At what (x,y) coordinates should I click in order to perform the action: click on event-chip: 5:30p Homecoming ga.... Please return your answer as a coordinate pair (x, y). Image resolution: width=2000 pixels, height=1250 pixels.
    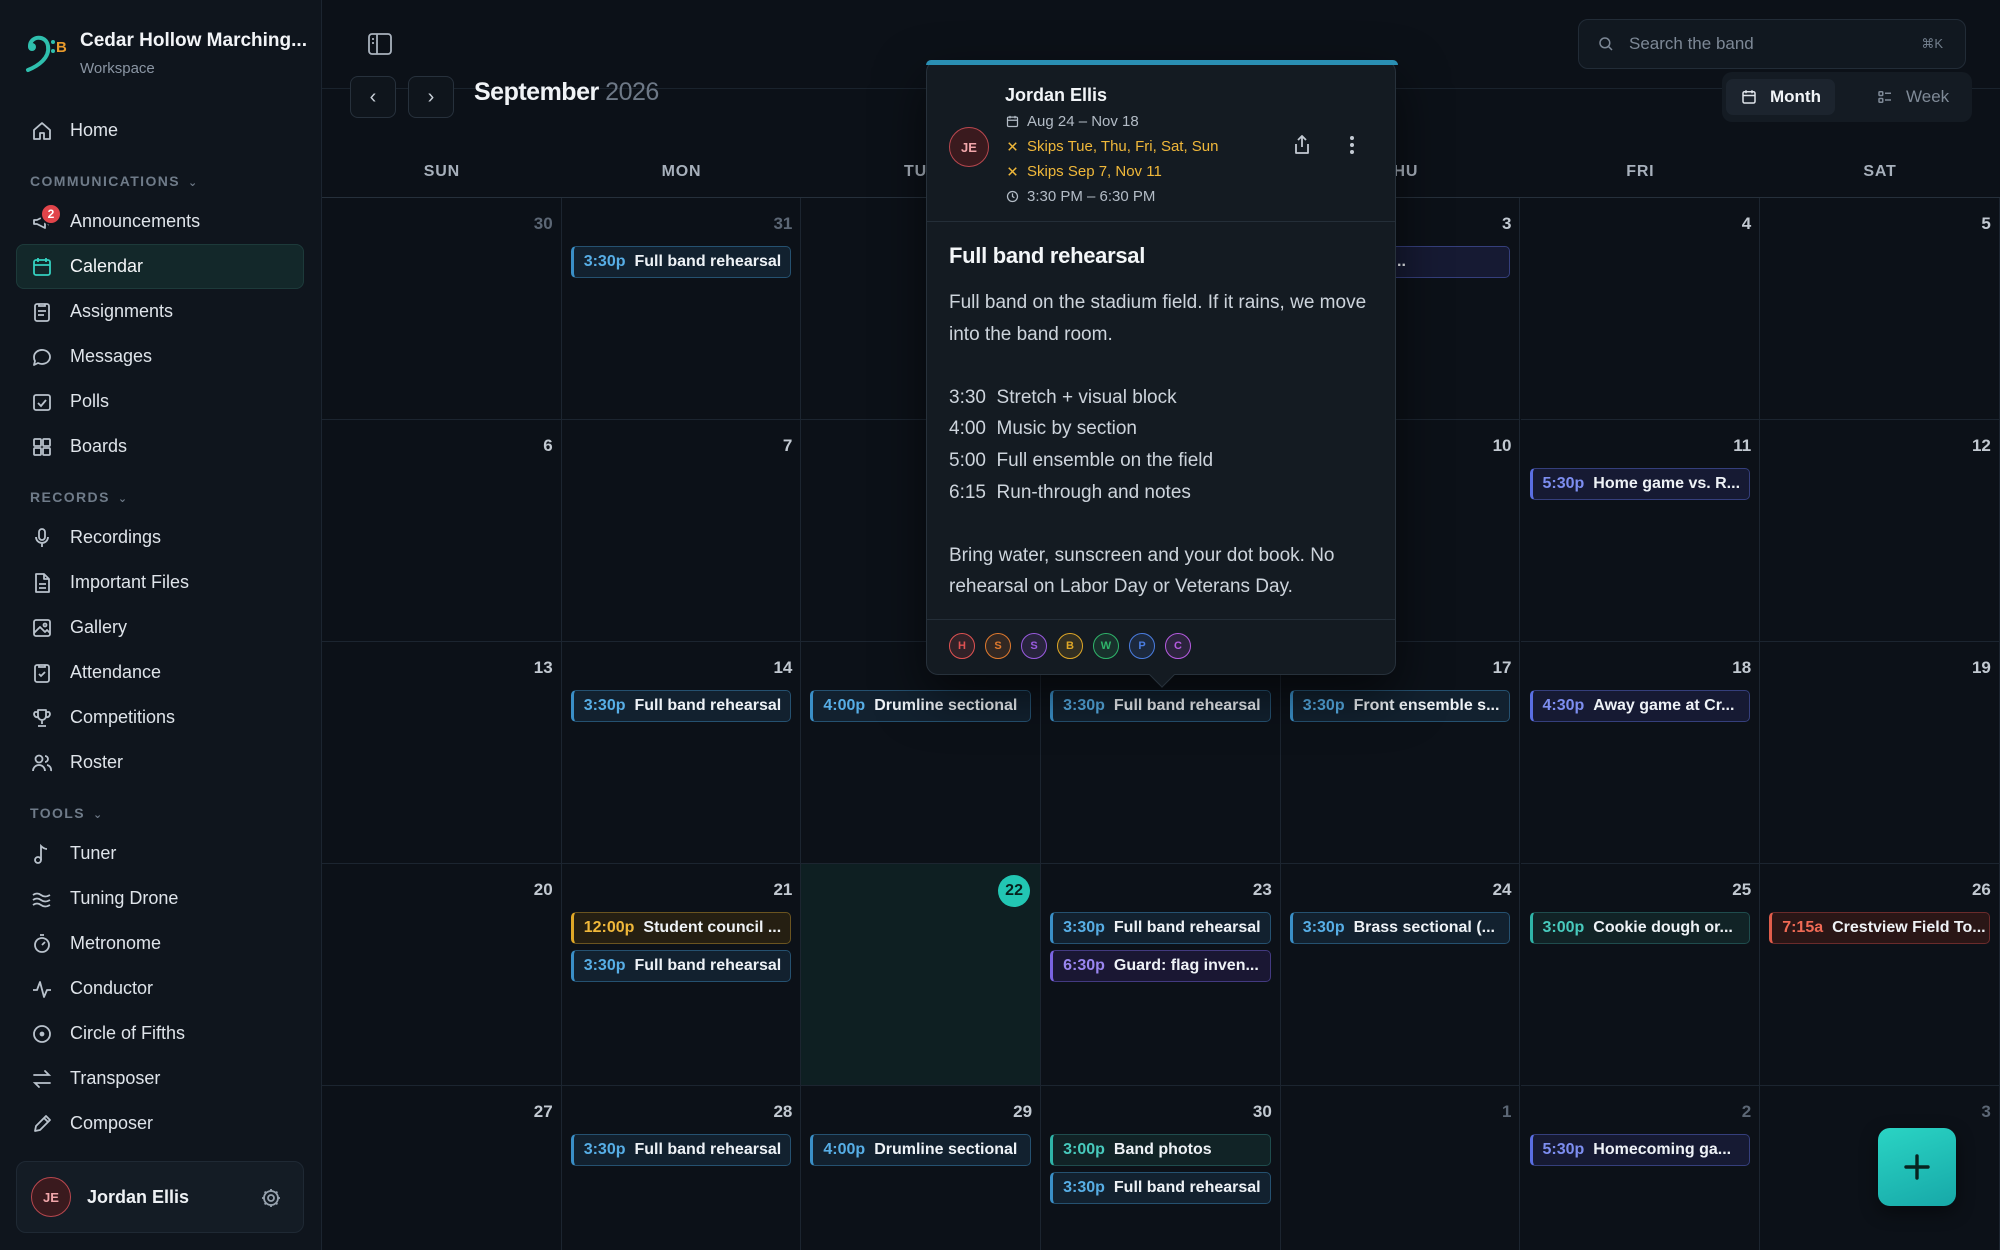
    Looking at the image, I should click on (1640, 1150).